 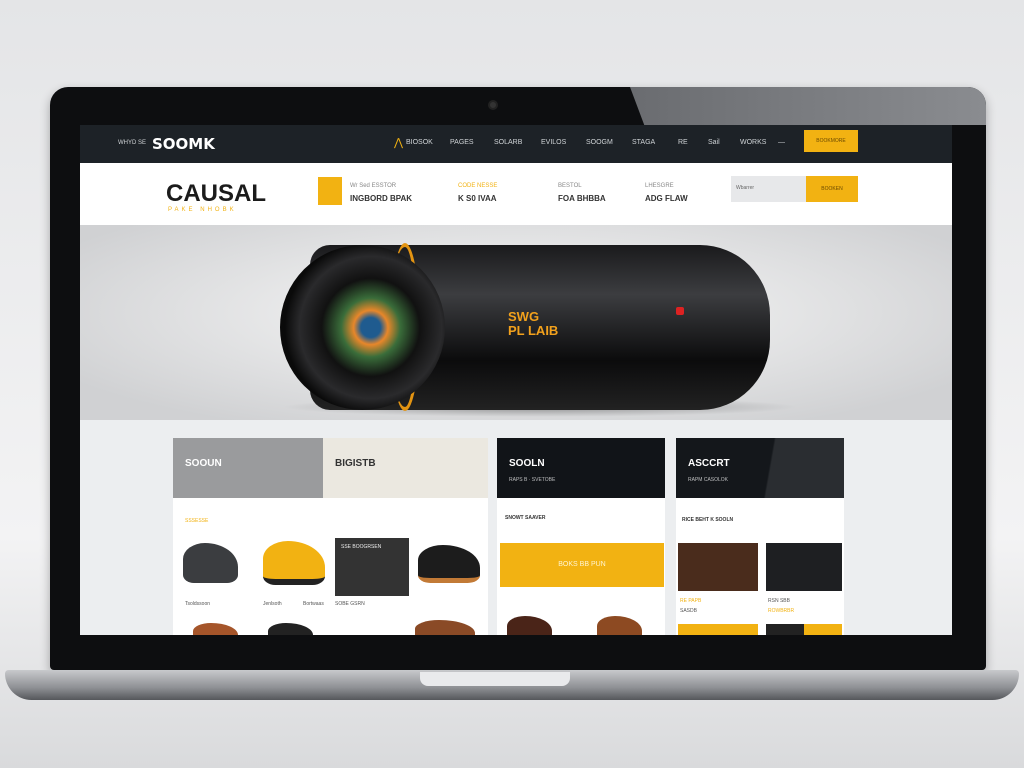 I want to click on card-title: ASCCRT, so click(x=709, y=463).